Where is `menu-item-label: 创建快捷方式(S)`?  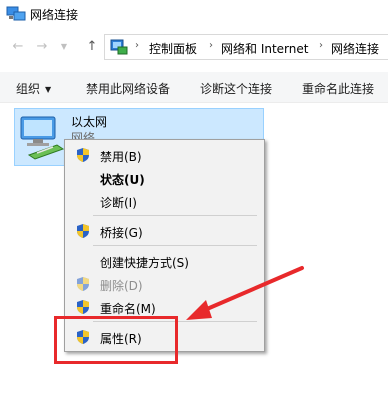
menu-item-label: 创建快捷方式(S) is located at coordinates (144, 263).